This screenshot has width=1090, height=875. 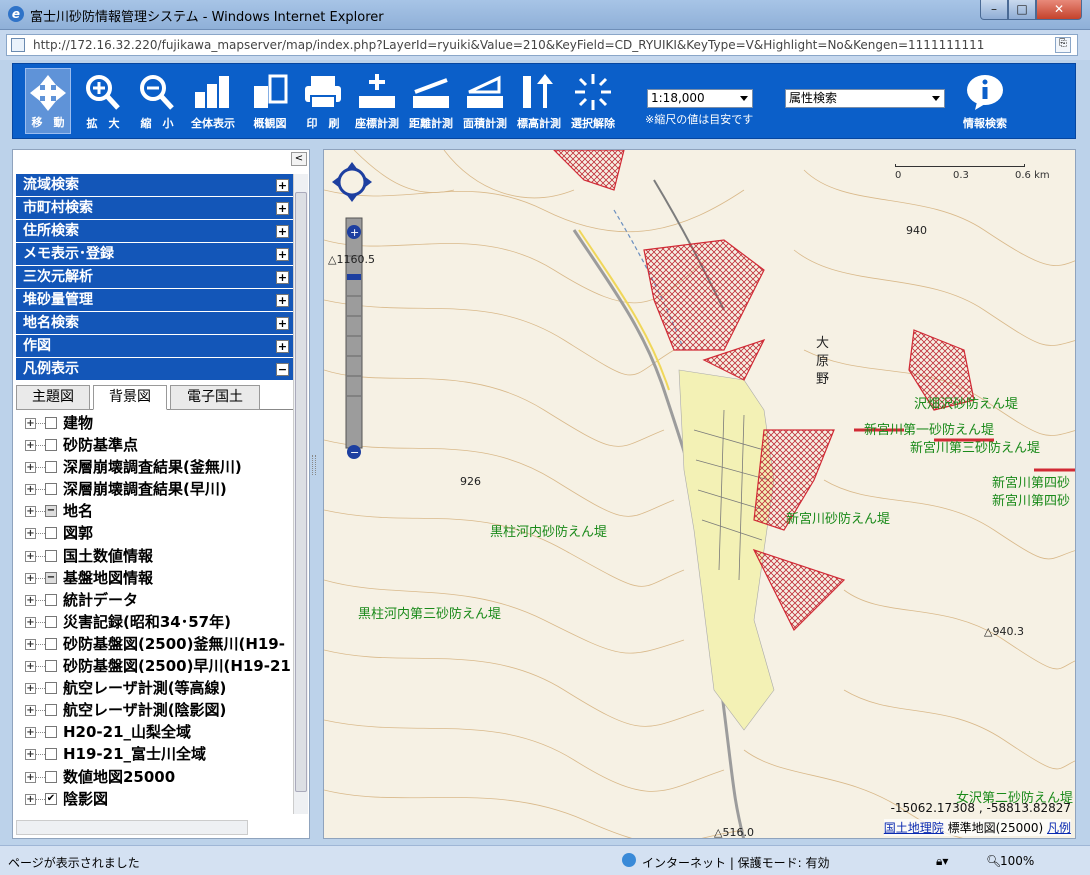 What do you see at coordinates (132, 827) in the screenshot?
I see `horizontal-scrollbar` at bounding box center [132, 827].